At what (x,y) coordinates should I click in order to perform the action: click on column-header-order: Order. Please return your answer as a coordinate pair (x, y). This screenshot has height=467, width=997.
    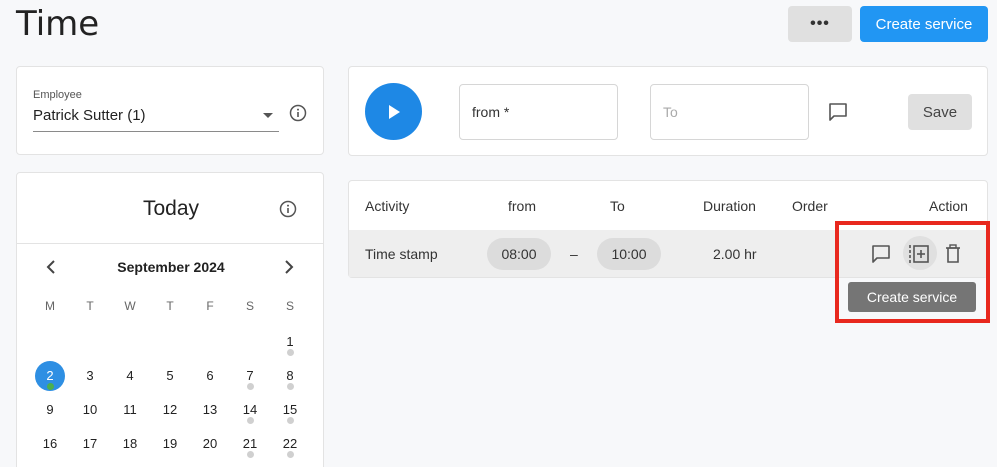
    Looking at the image, I should click on (810, 206).